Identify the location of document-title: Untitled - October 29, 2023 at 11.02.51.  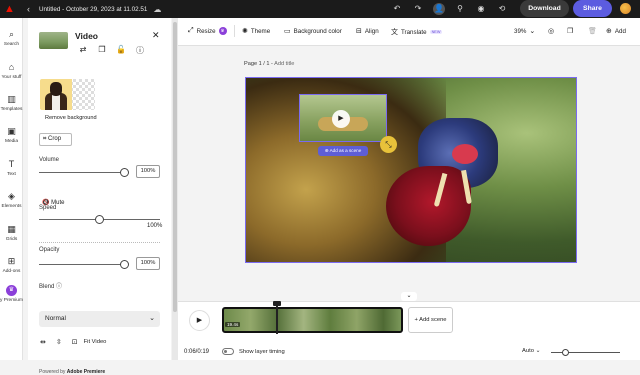
(93, 9).